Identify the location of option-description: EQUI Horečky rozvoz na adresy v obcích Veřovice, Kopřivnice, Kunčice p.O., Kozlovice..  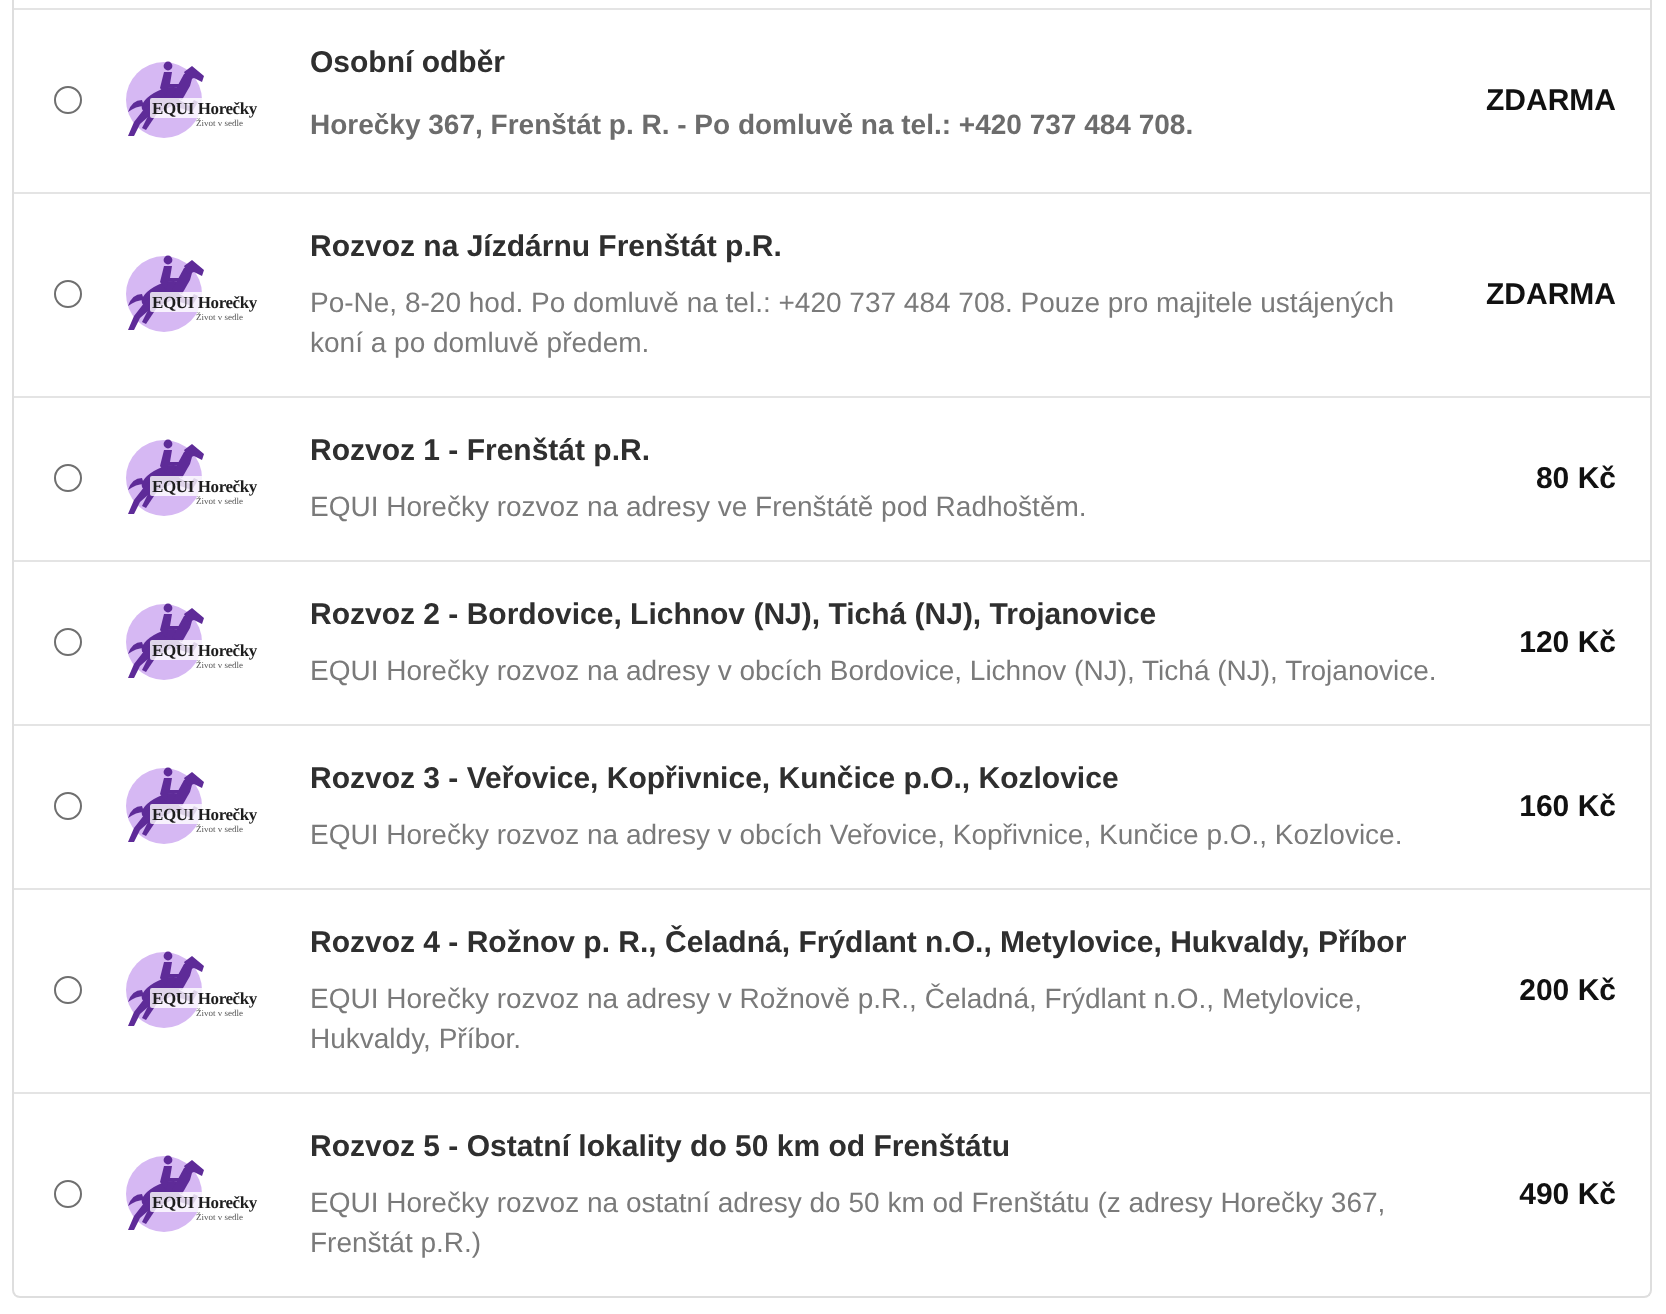
(857, 835).